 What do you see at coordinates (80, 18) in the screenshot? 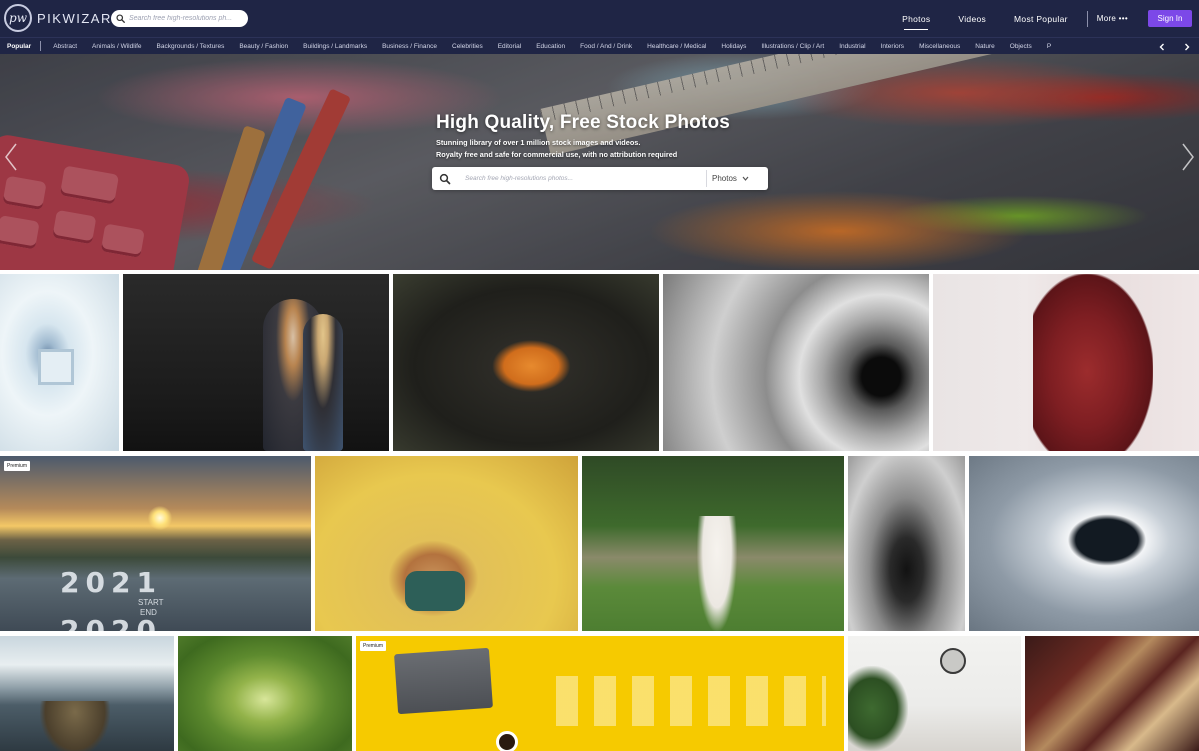
I see `logo-text: PIKWIZARD` at bounding box center [80, 18].